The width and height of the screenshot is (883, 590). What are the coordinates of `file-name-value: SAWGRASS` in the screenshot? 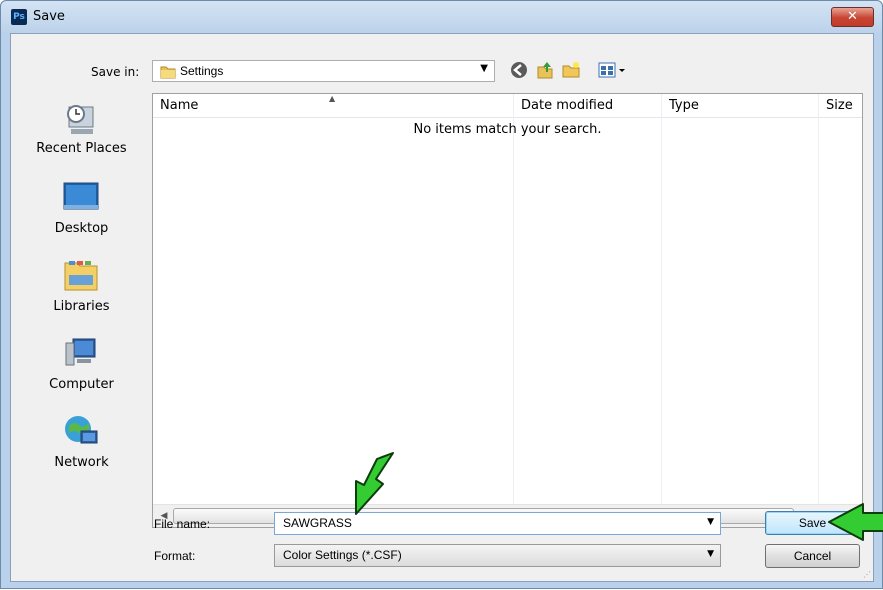 It's located at (317, 523).